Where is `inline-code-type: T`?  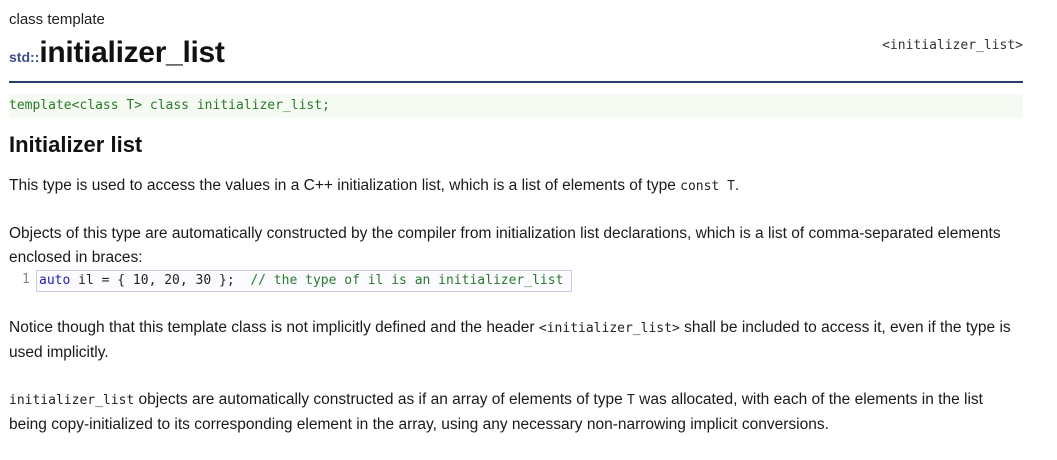
inline-code-type: T is located at coordinates (631, 400).